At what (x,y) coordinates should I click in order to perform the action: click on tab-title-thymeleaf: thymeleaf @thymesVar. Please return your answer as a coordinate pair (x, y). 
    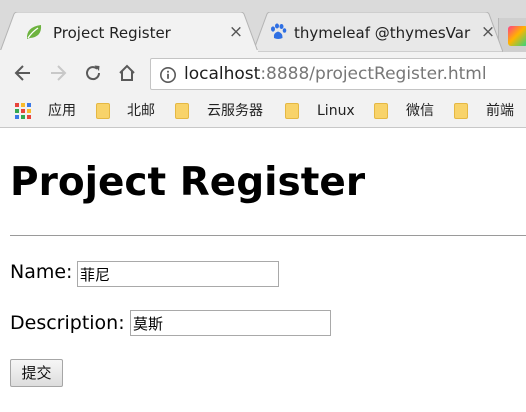
    Looking at the image, I should click on (382, 33).